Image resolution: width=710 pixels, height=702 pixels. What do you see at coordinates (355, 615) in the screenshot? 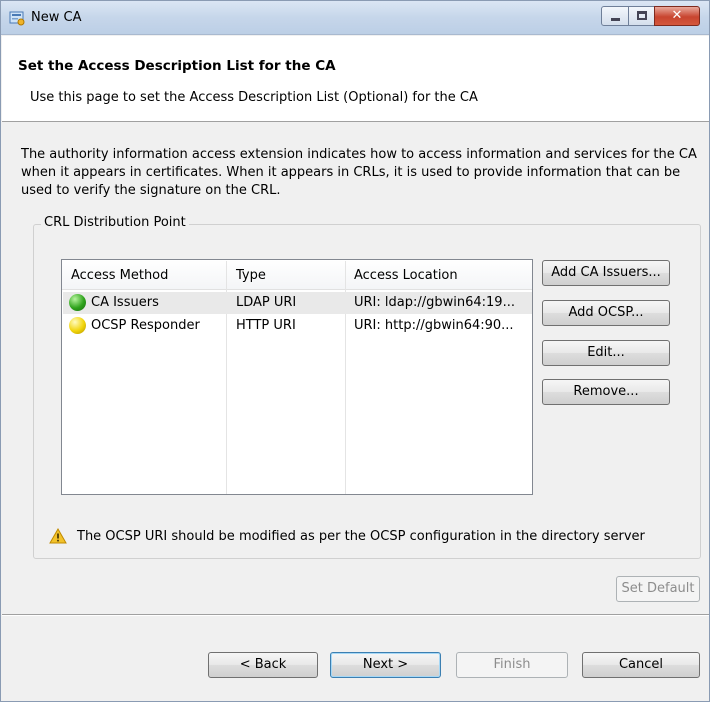
I see `footer-divider` at bounding box center [355, 615].